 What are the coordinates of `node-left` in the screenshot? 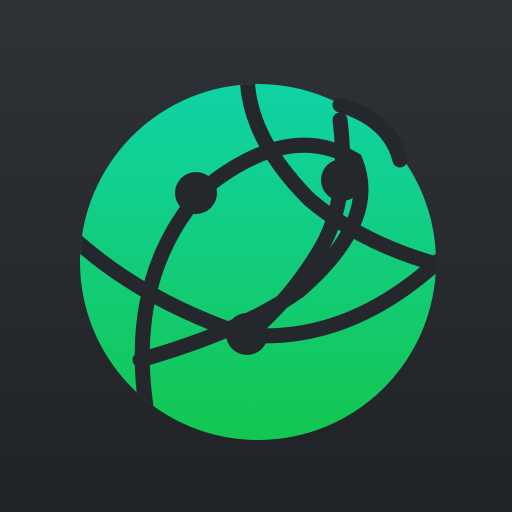 It's located at (196, 193).